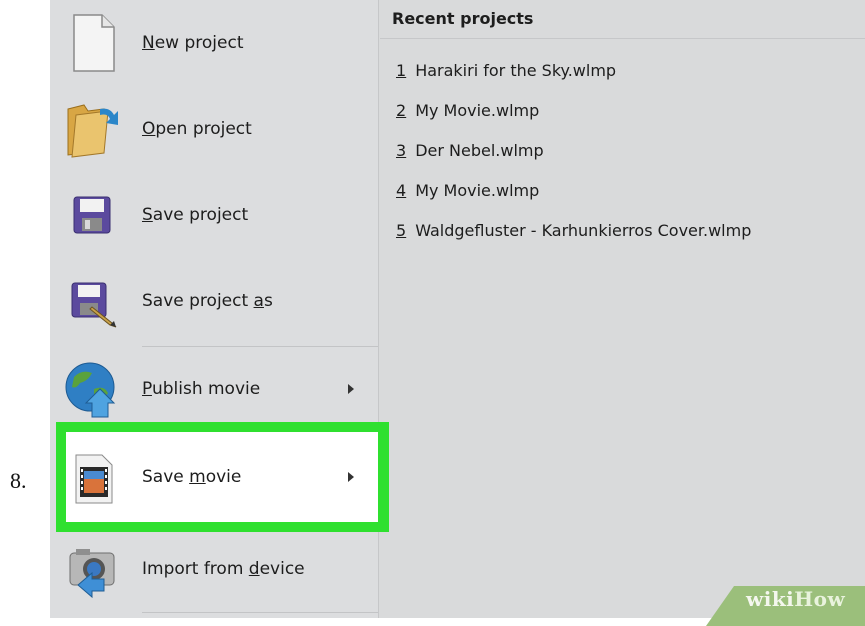 The width and height of the screenshot is (865, 626). Describe the element at coordinates (467, 110) in the screenshot. I see `recent-item: 2 My Movie.wlmp` at that location.